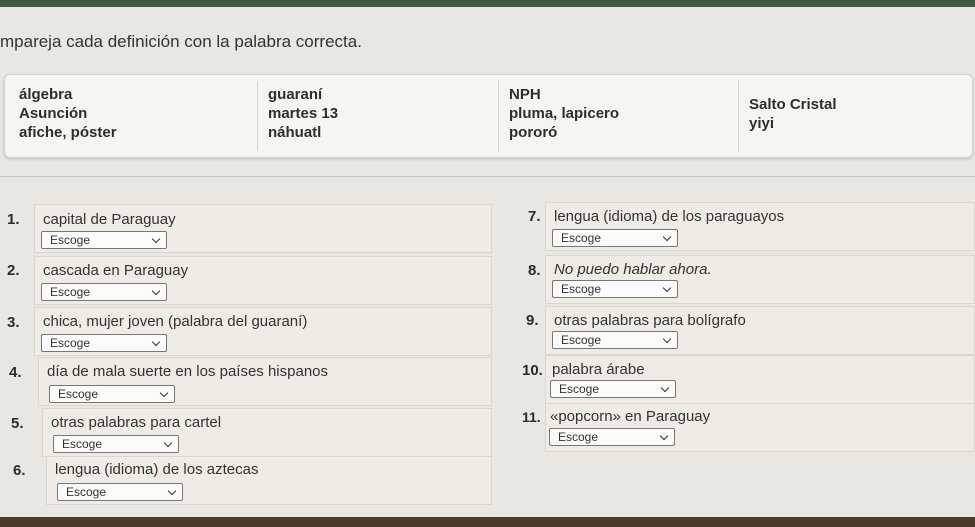 The image size is (975, 527). I want to click on question-number: 8., so click(534, 270).